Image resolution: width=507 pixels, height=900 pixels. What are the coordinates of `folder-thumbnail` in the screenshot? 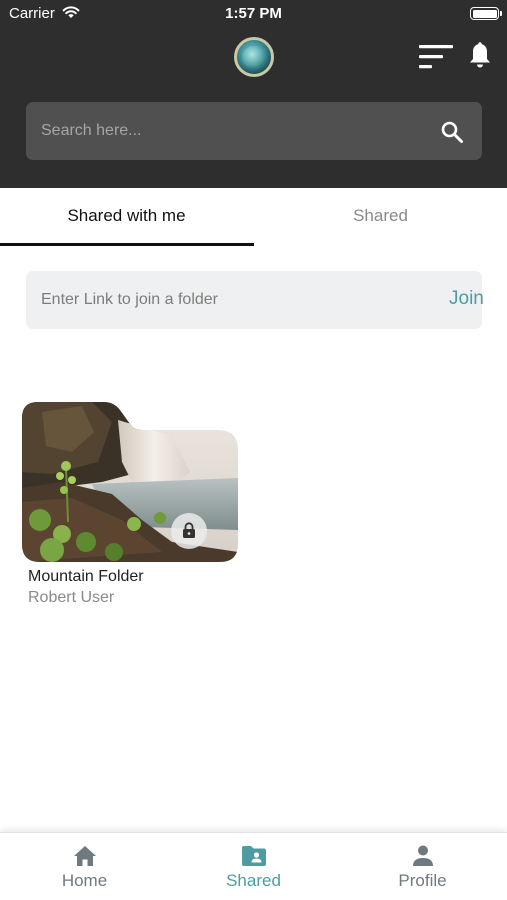 It's located at (130, 482).